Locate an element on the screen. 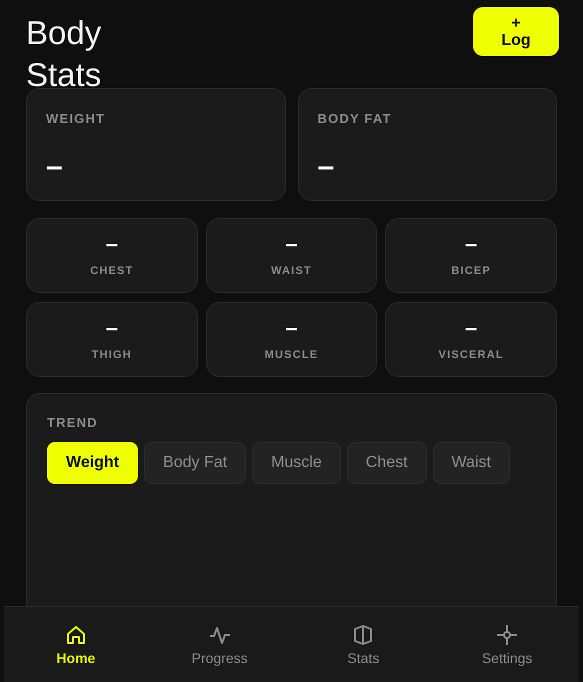 Image resolution: width=583 pixels, height=682 pixels. filter-chip: Weight is located at coordinates (92, 463).